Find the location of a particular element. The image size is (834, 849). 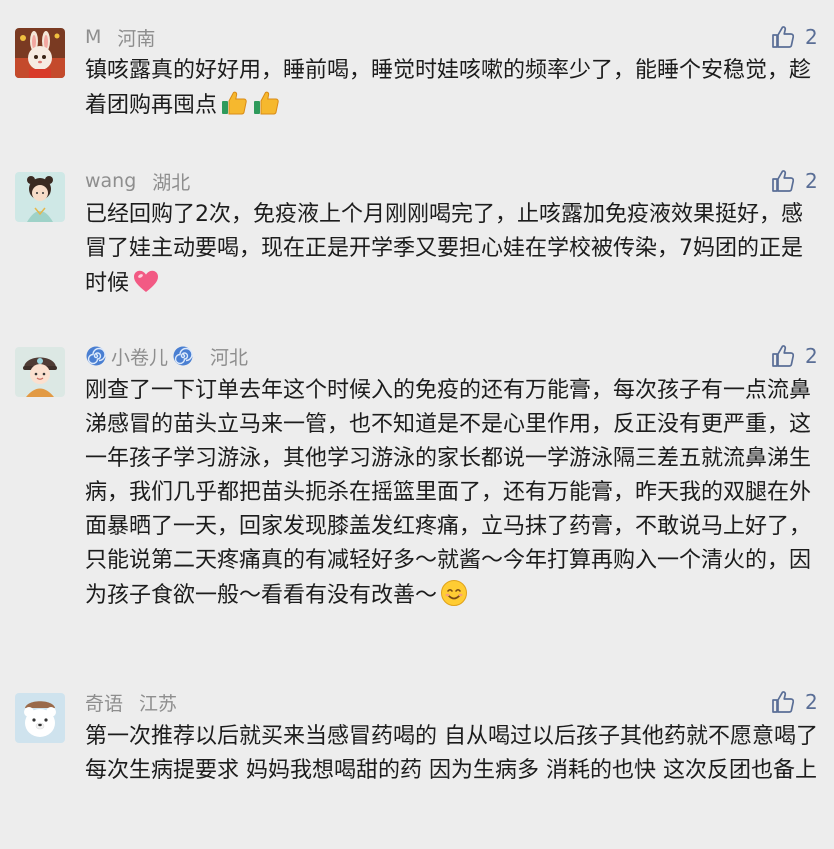

location: 湖北 is located at coordinates (171, 182).